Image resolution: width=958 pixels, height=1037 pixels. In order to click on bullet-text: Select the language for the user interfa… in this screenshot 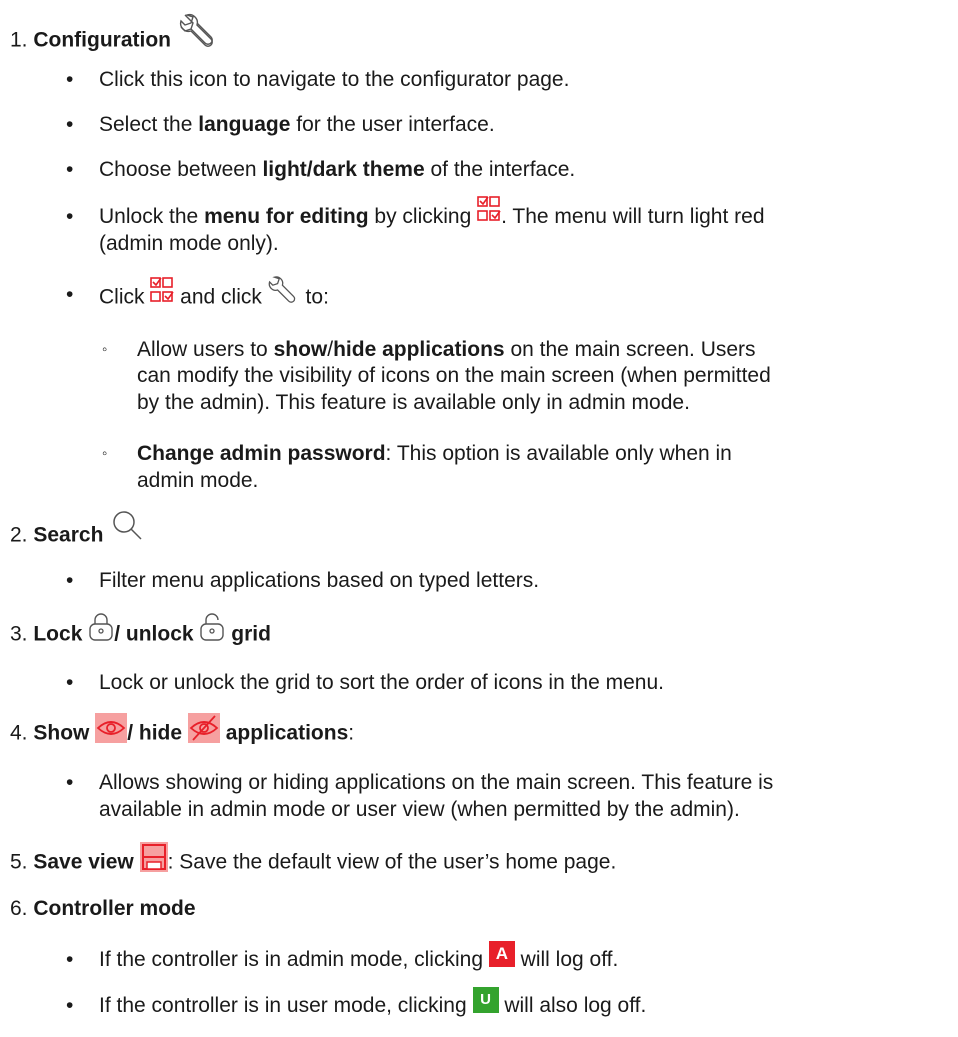, I will do `click(297, 124)`.